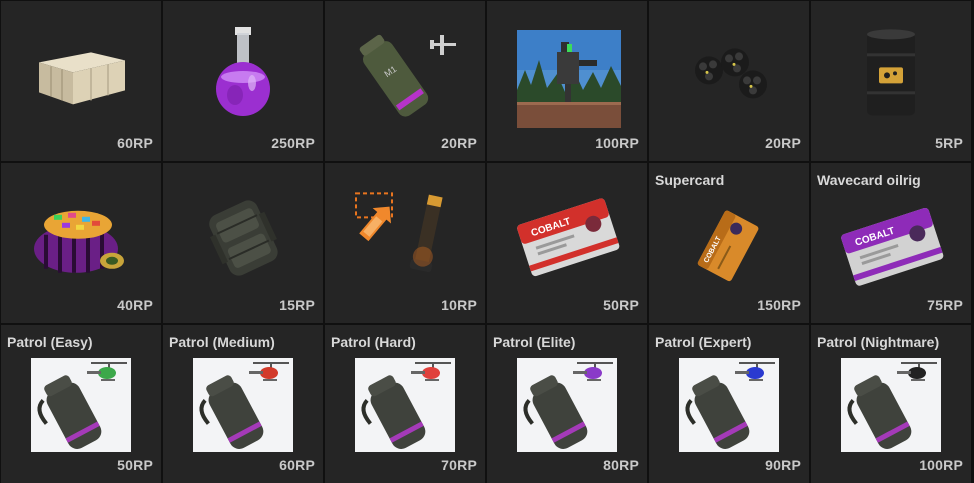 The image size is (974, 483). What do you see at coordinates (729, 75) in the screenshot?
I see `berry-clusters-icon` at bounding box center [729, 75].